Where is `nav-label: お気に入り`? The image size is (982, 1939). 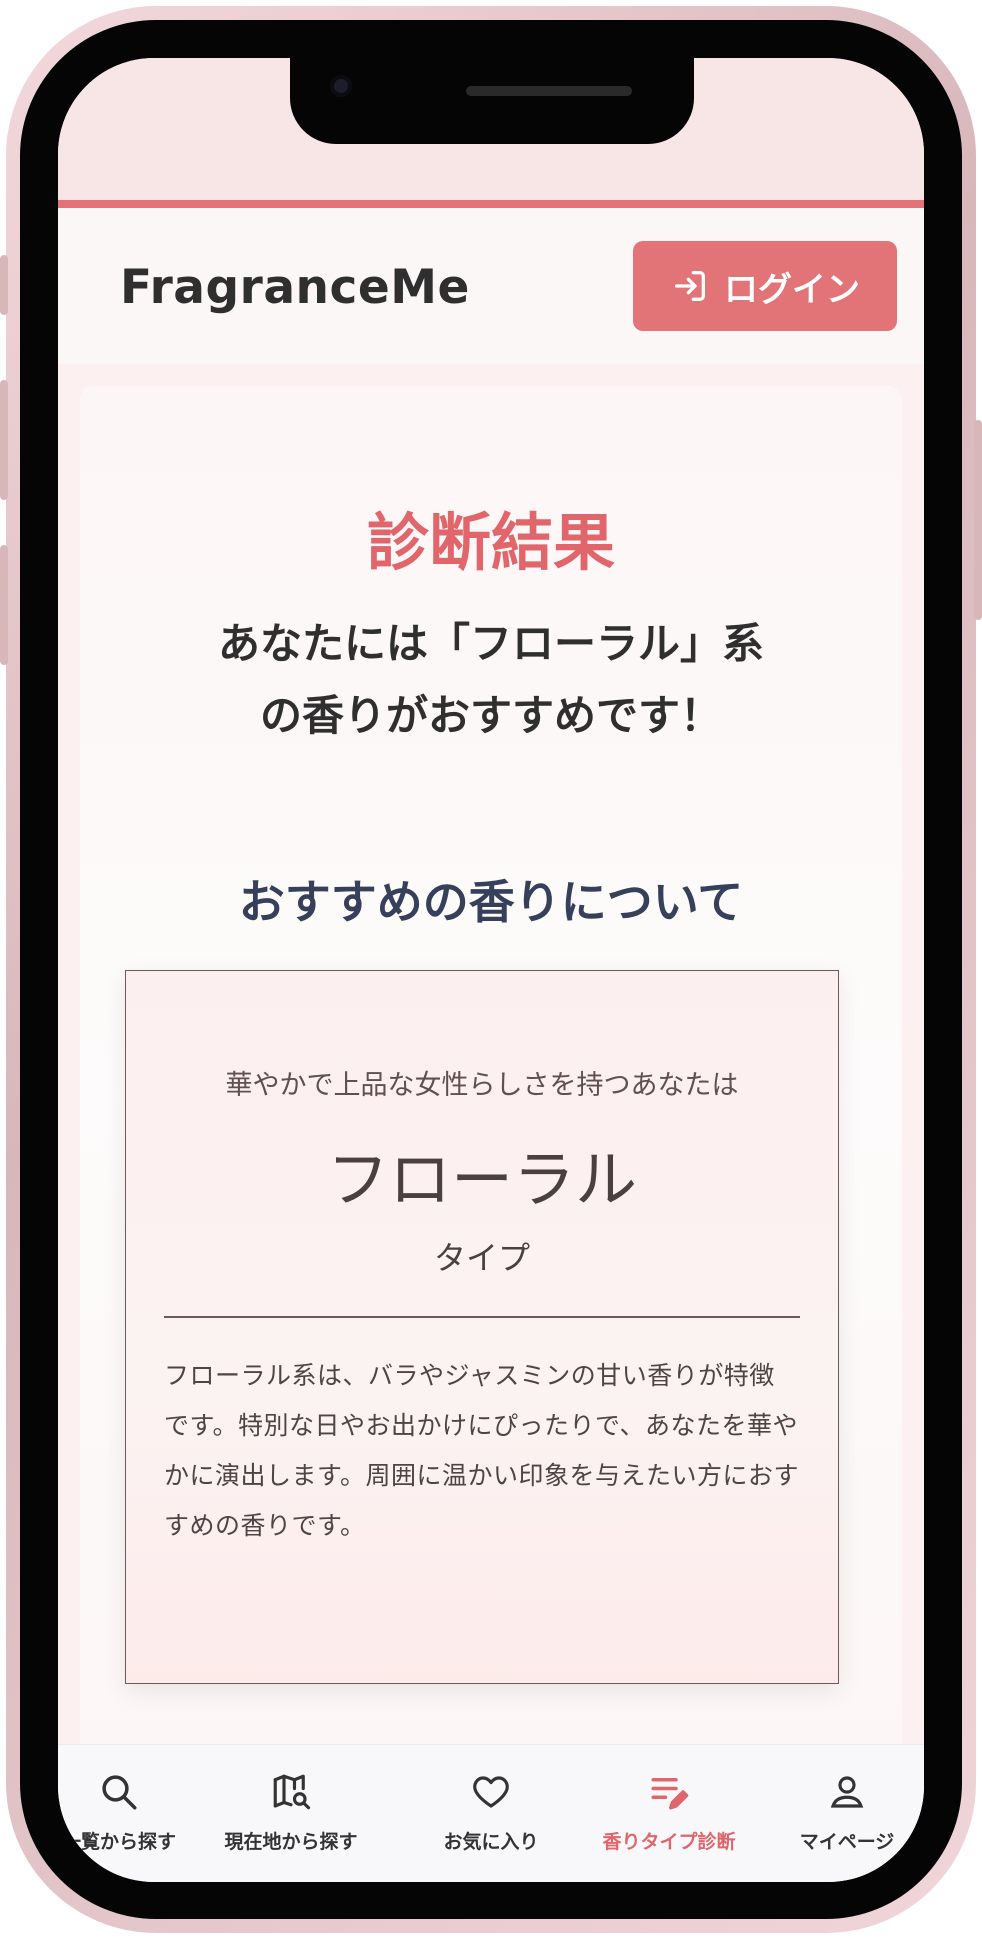
nav-label: お気に入り is located at coordinates (491, 1842).